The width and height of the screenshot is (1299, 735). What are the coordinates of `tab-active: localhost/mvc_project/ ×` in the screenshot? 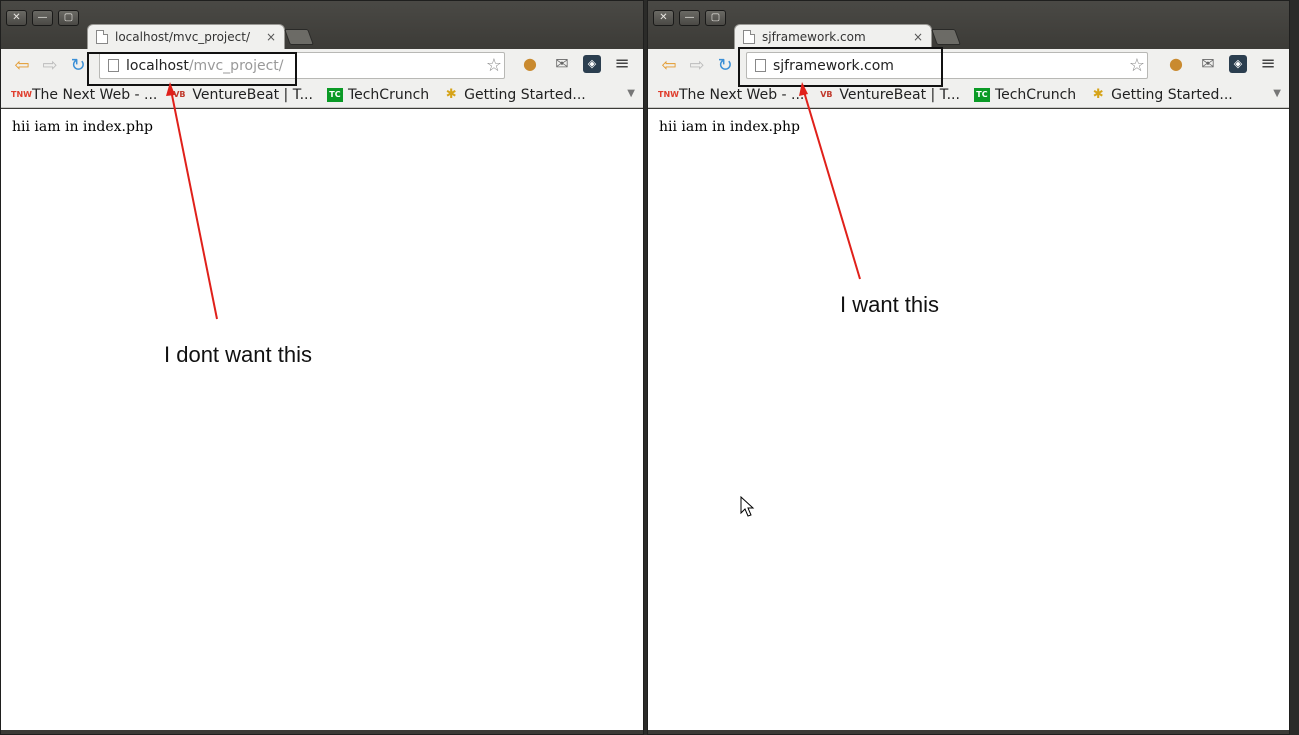 It's located at (186, 36).